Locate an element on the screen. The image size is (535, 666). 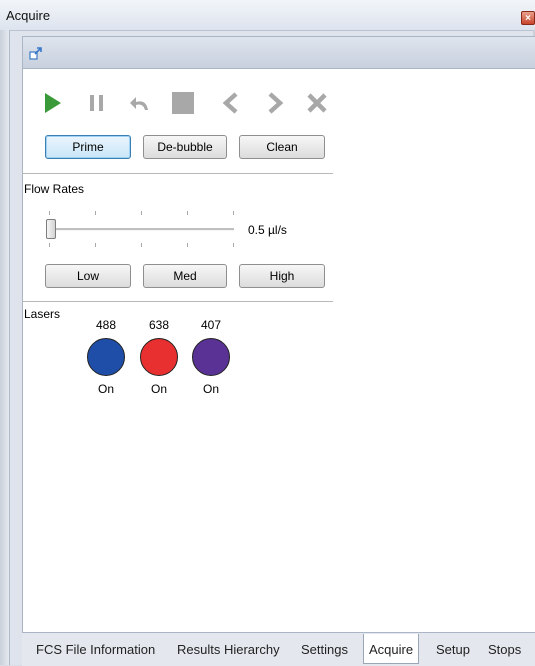
tab-stops: Stops is located at coordinates (504, 649).